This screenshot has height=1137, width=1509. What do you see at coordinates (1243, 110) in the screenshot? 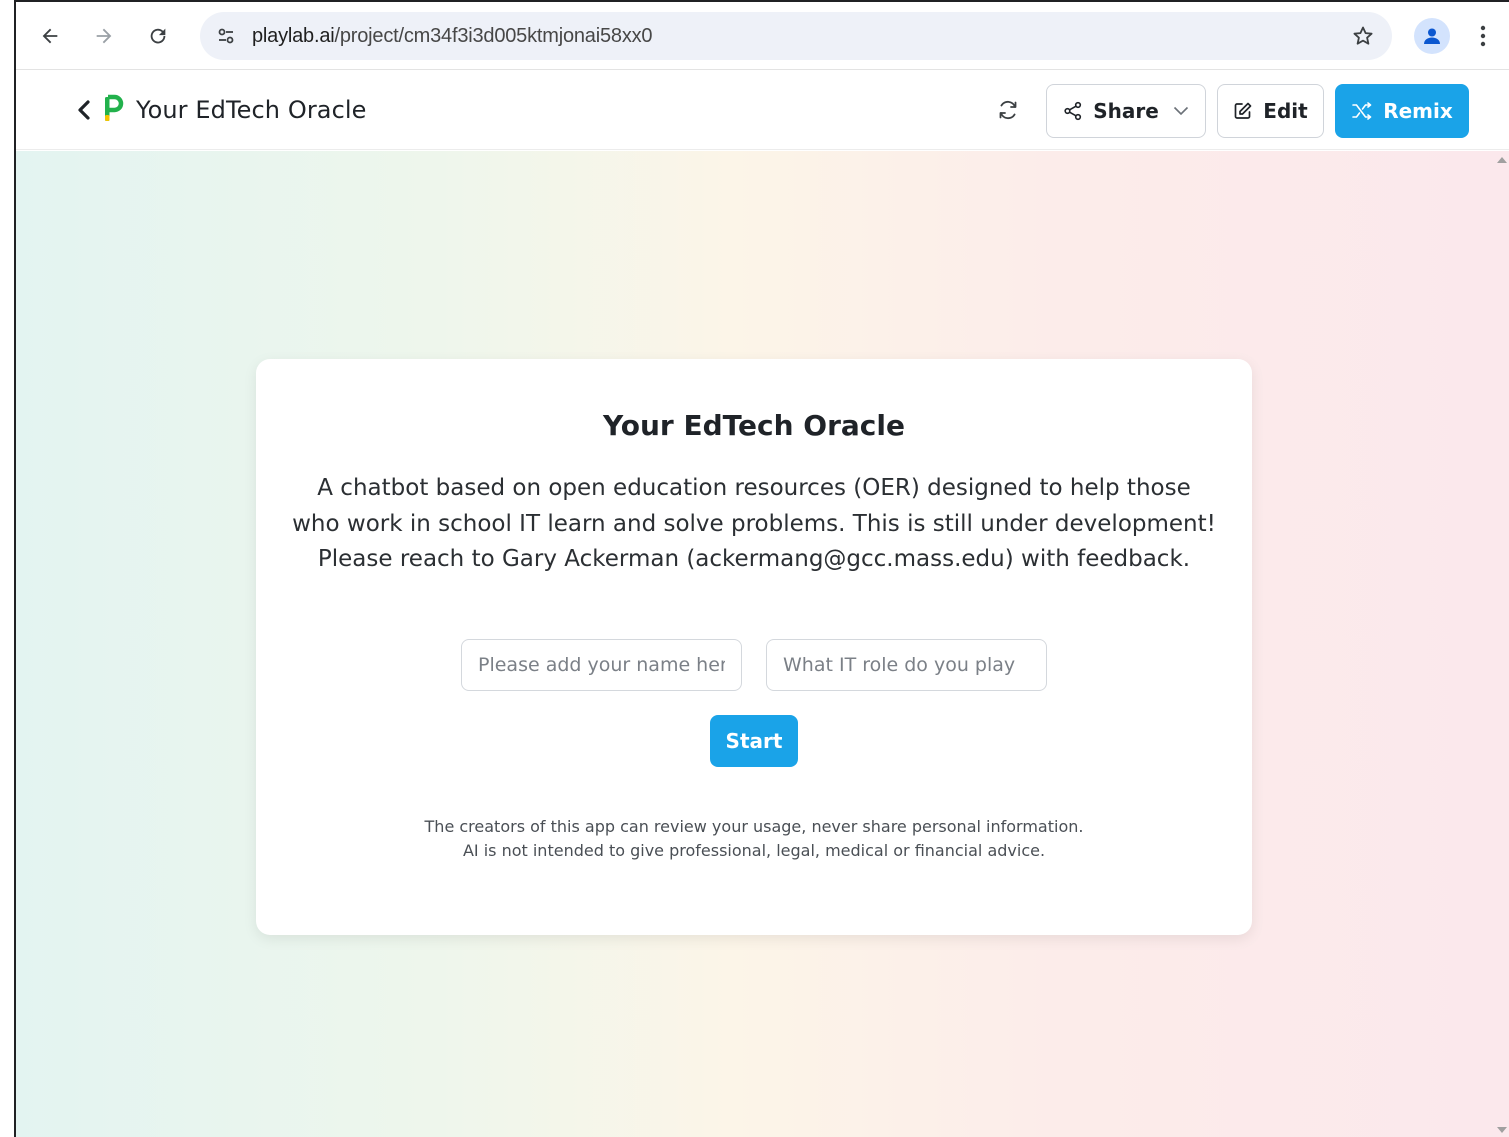
I see `edit-icon` at bounding box center [1243, 110].